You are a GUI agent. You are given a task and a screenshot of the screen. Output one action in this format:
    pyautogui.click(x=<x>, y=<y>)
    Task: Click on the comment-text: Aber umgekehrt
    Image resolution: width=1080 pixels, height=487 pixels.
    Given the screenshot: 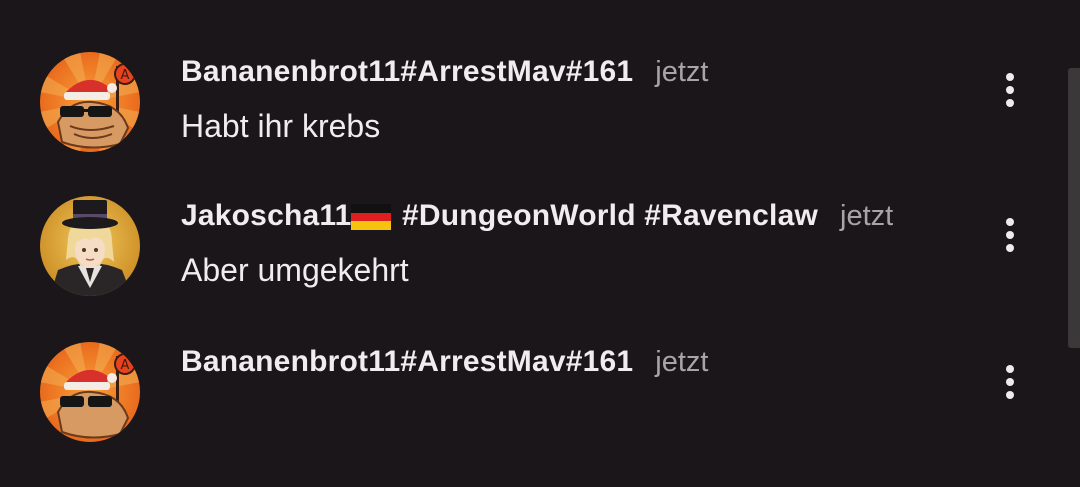 What is the action you would take?
    pyautogui.click(x=295, y=270)
    